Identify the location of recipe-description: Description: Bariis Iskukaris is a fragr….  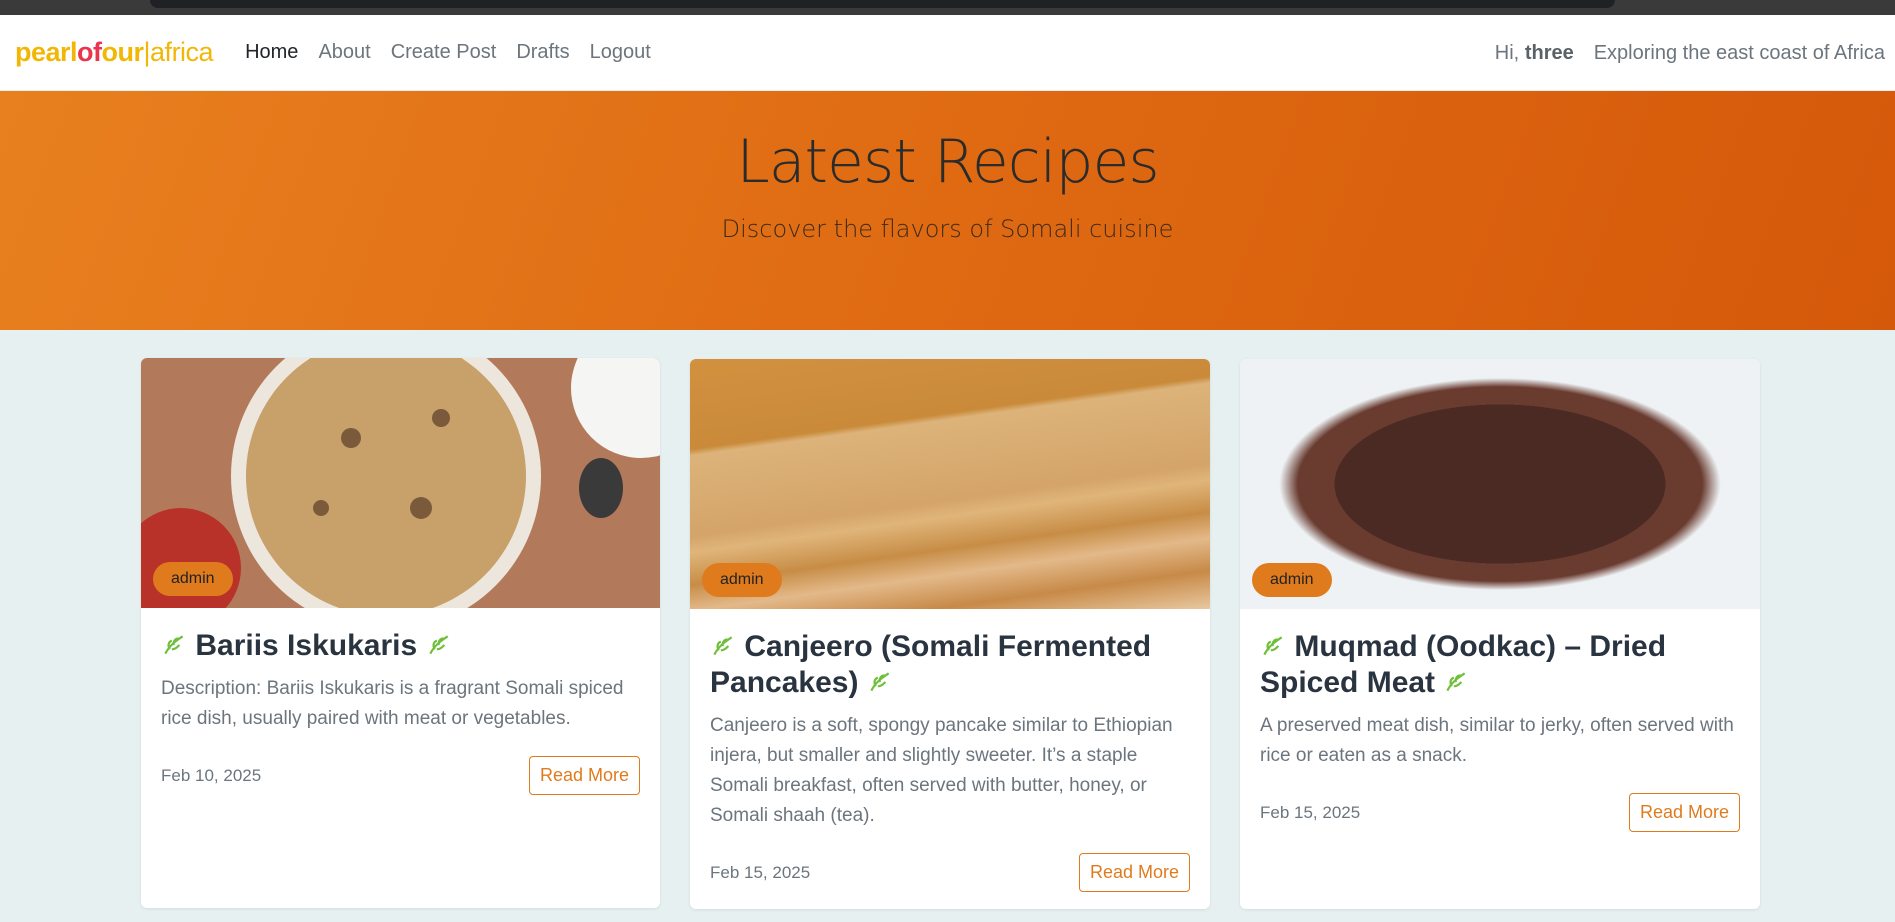
(392, 703).